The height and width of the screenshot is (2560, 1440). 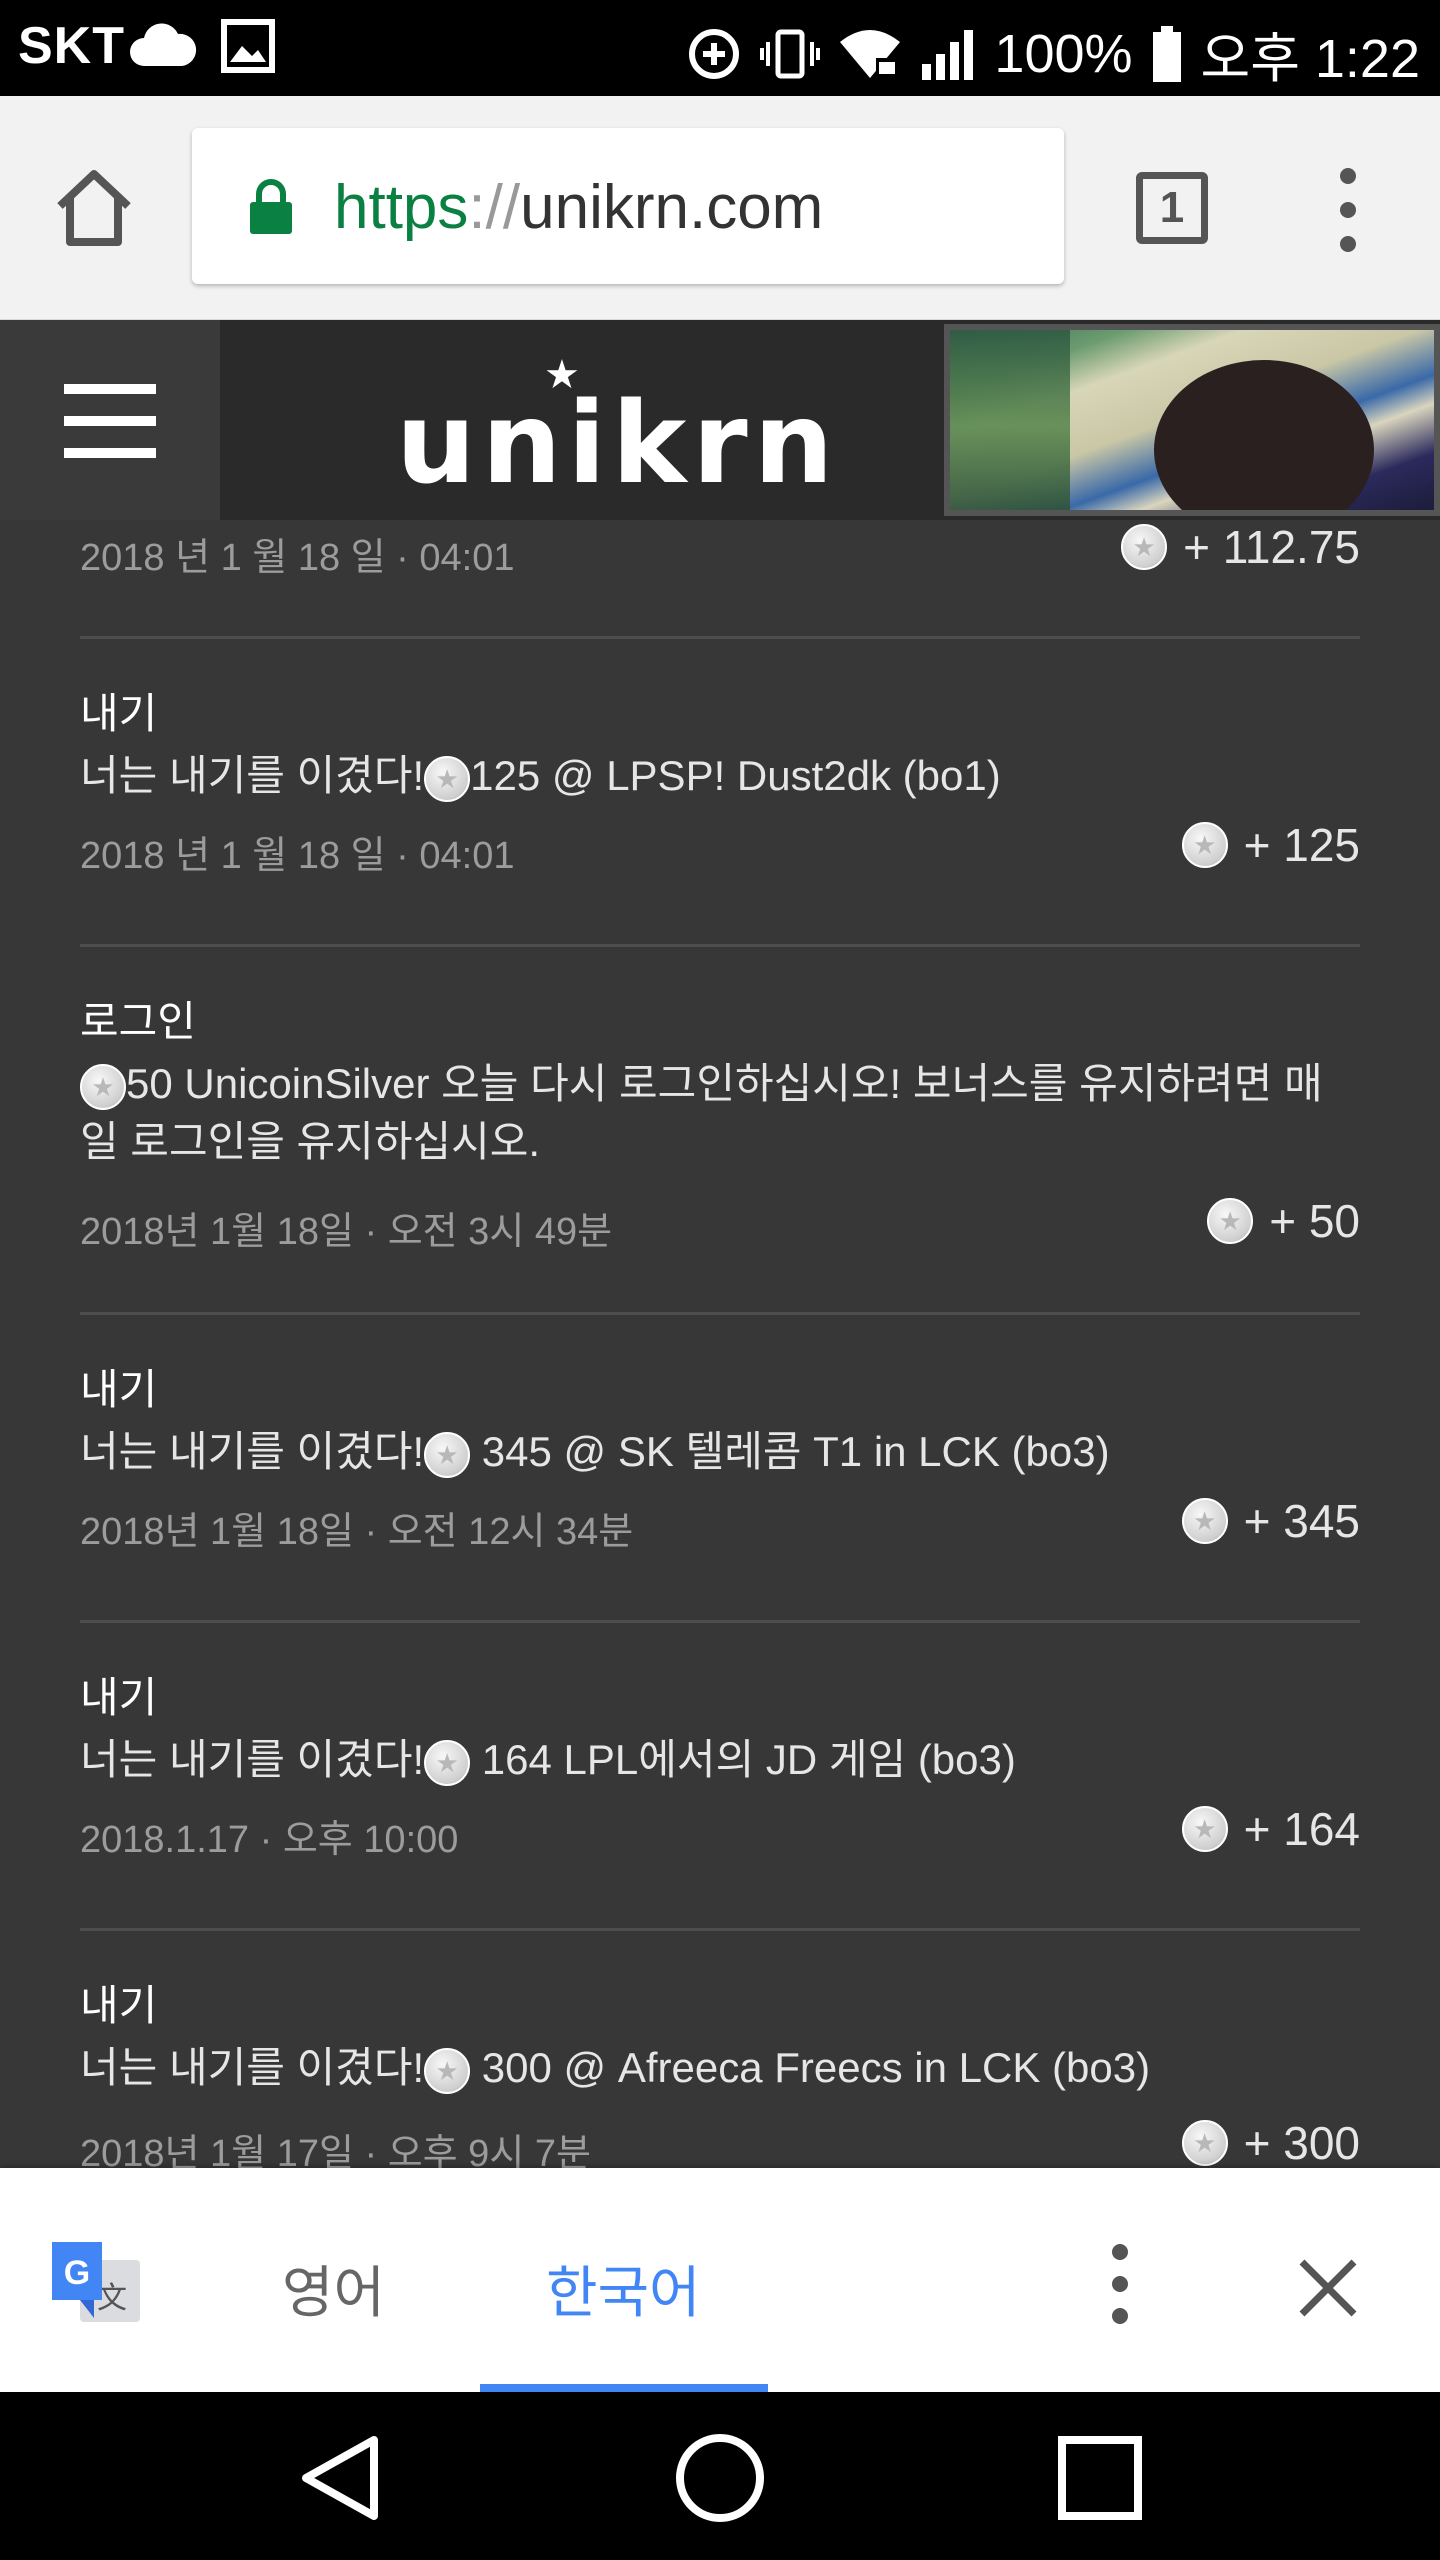 What do you see at coordinates (1270, 845) in the screenshot?
I see `entry-amount: + 125` at bounding box center [1270, 845].